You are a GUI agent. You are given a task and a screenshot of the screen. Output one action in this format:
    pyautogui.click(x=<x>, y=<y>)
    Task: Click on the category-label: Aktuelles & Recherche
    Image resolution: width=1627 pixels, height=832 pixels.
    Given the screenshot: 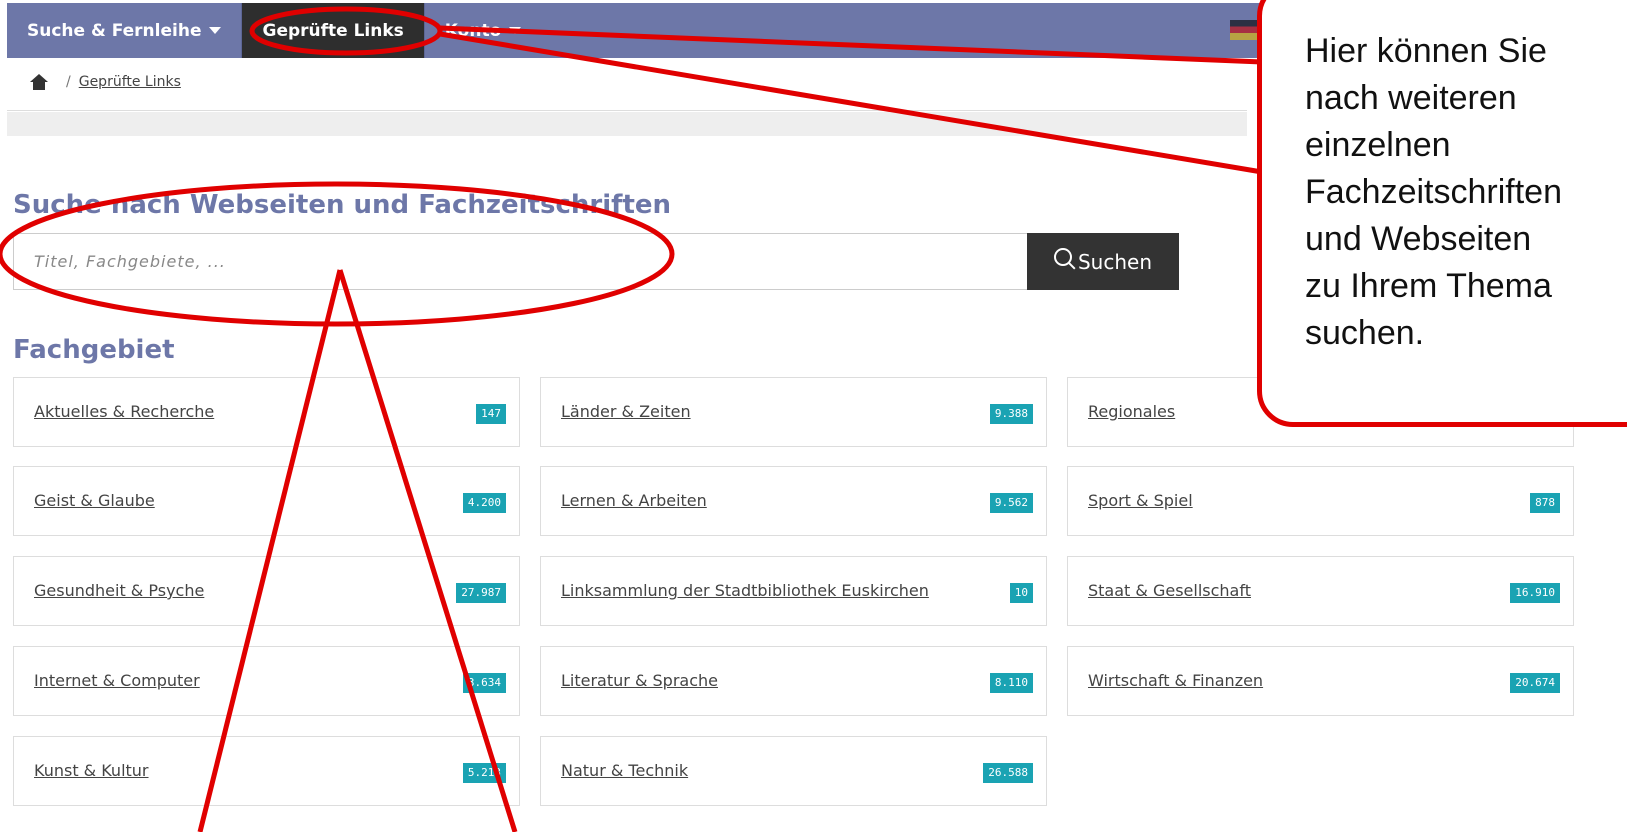 What is the action you would take?
    pyautogui.click(x=124, y=411)
    